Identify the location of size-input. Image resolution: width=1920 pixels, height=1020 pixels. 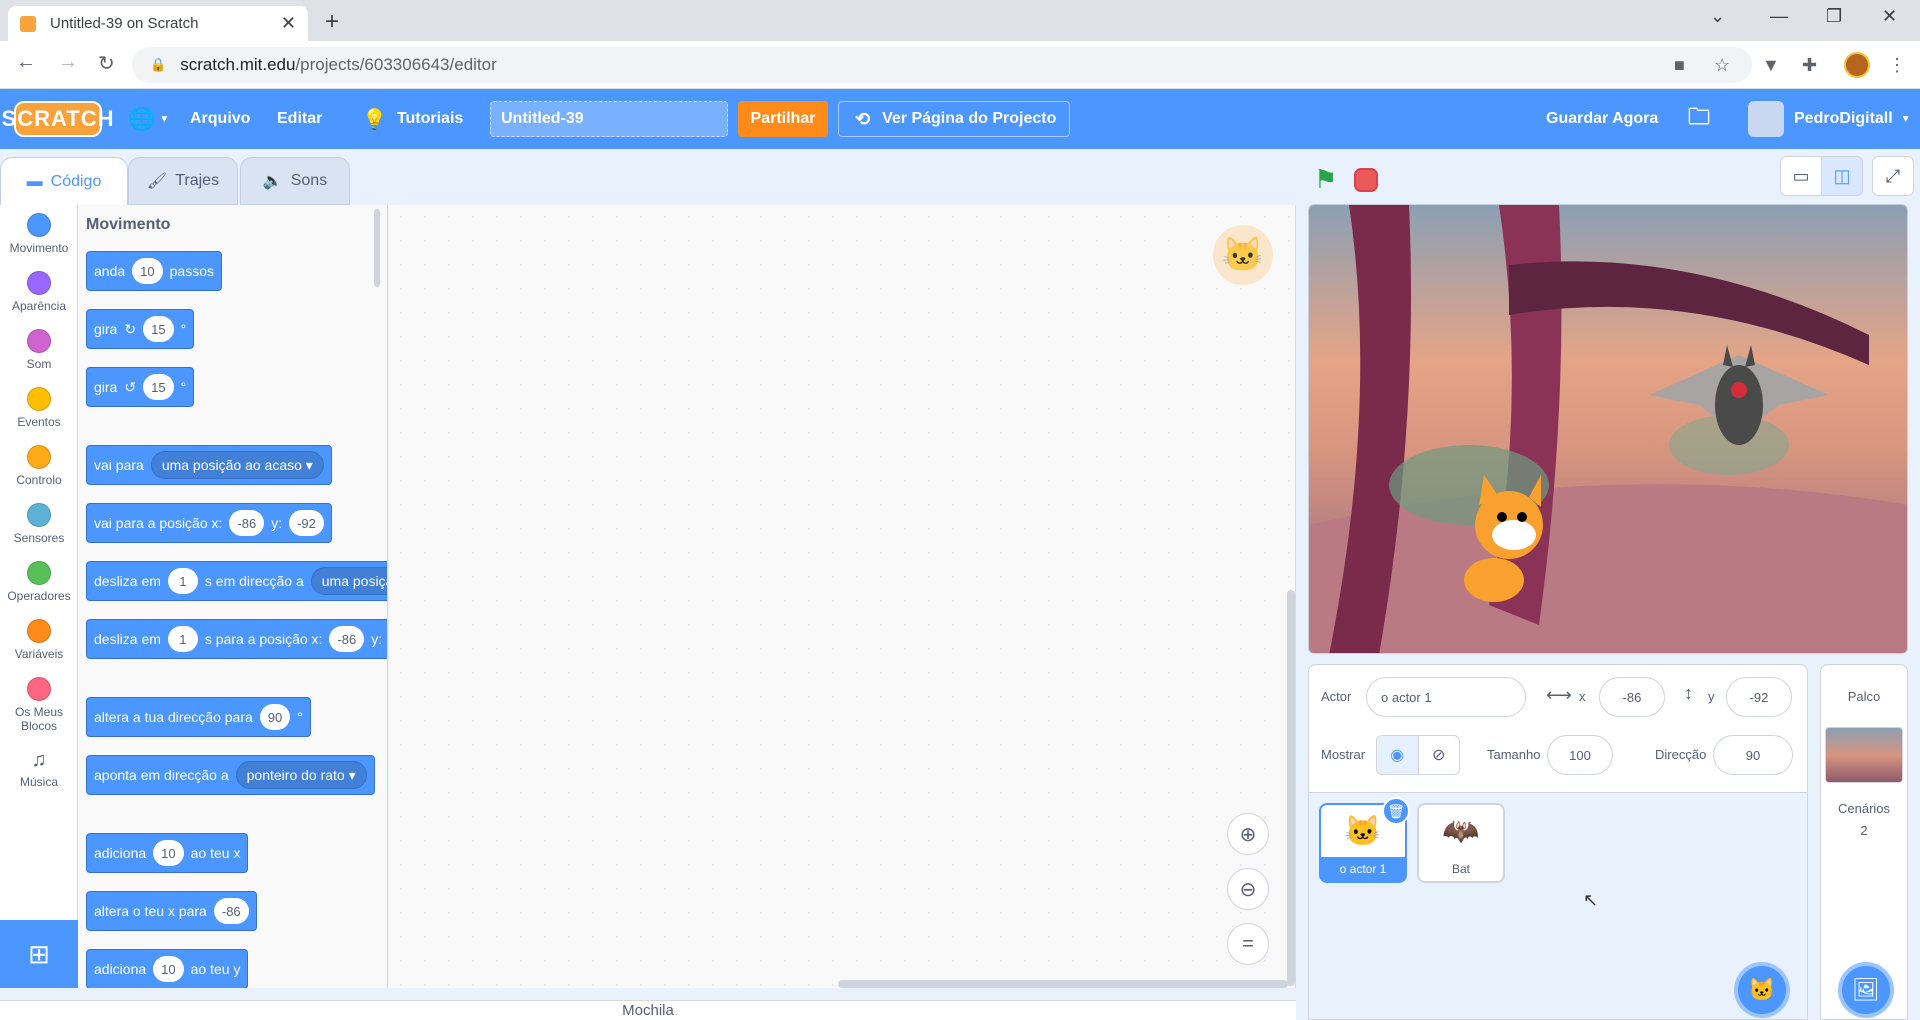
(1580, 755).